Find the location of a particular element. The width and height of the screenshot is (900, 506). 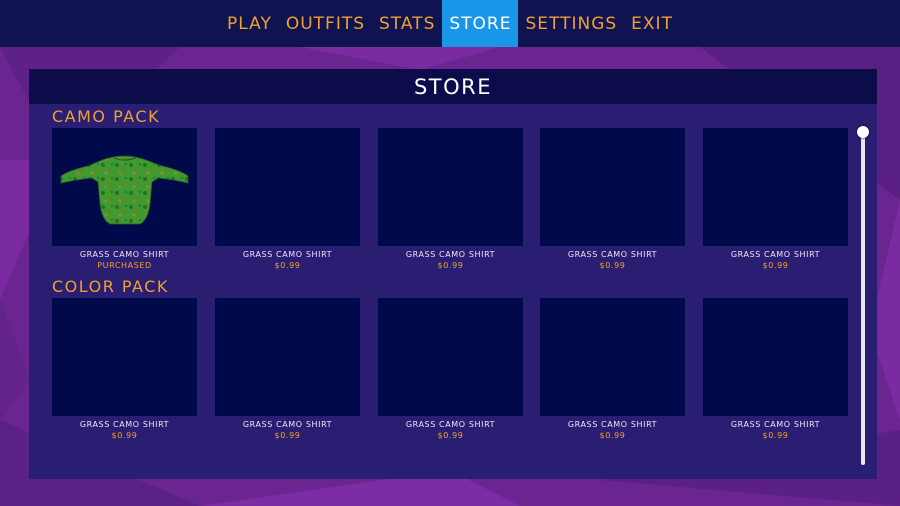

store-title: STORE is located at coordinates (453, 86).